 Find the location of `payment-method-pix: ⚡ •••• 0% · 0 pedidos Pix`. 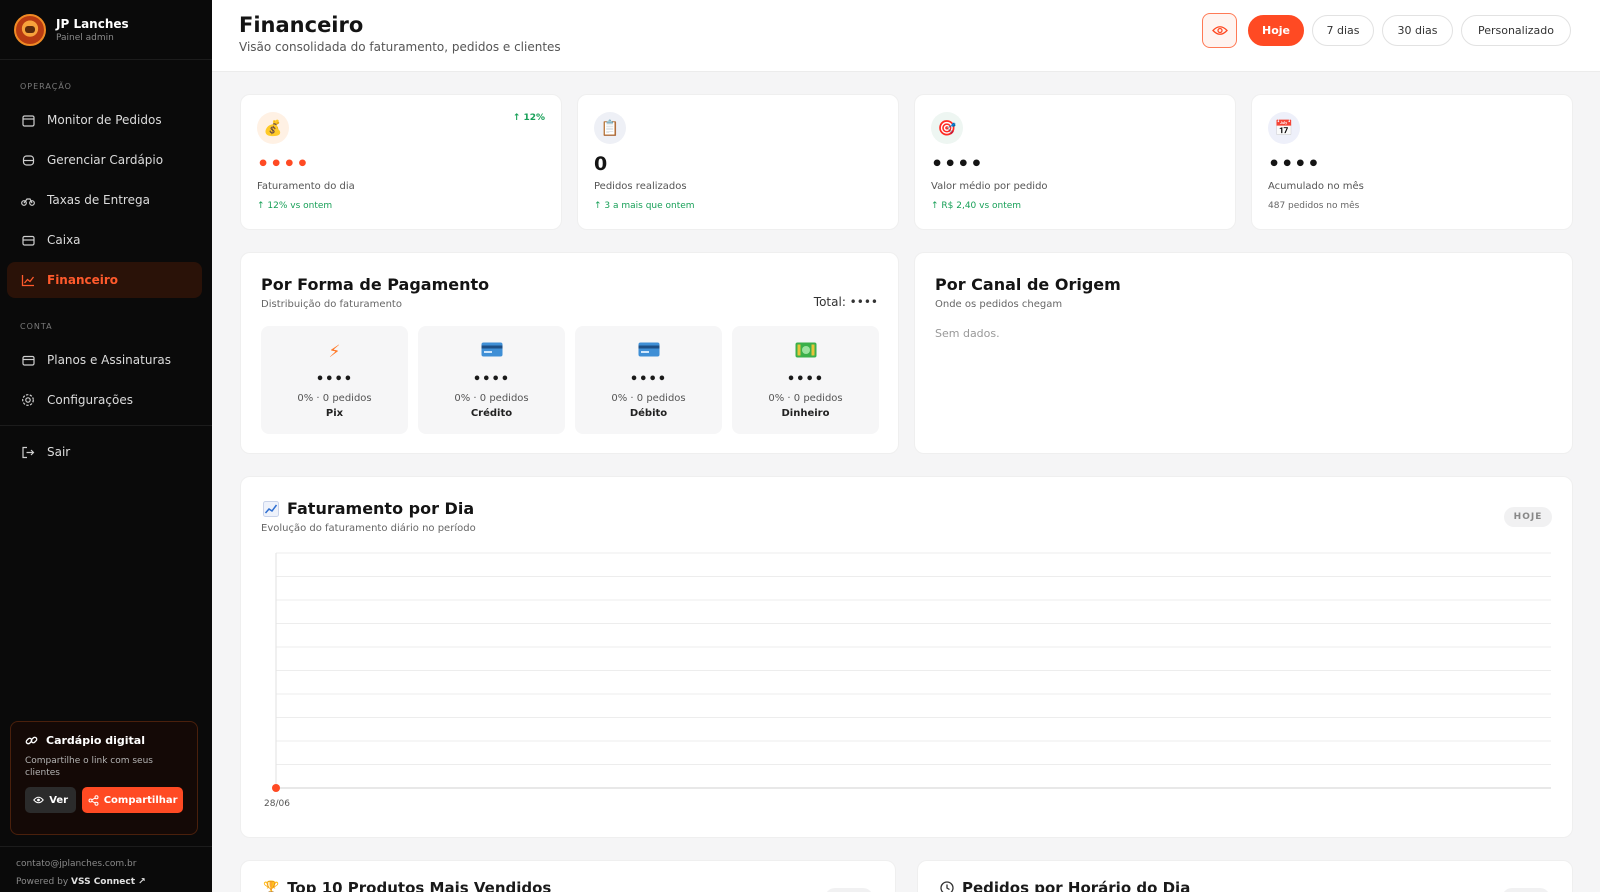

payment-method-pix: ⚡ •••• 0% · 0 pedidos Pix is located at coordinates (334, 380).